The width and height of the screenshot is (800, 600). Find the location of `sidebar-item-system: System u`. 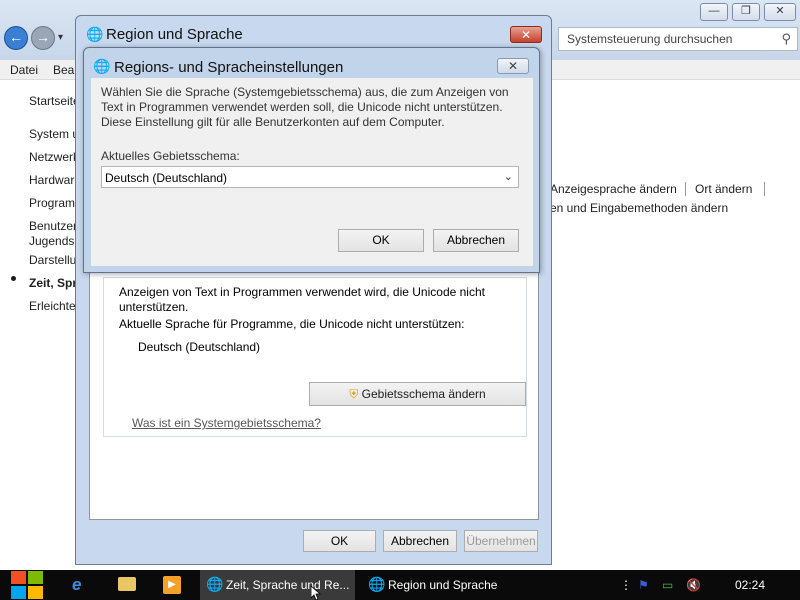

sidebar-item-system: System u is located at coordinates (54, 134).